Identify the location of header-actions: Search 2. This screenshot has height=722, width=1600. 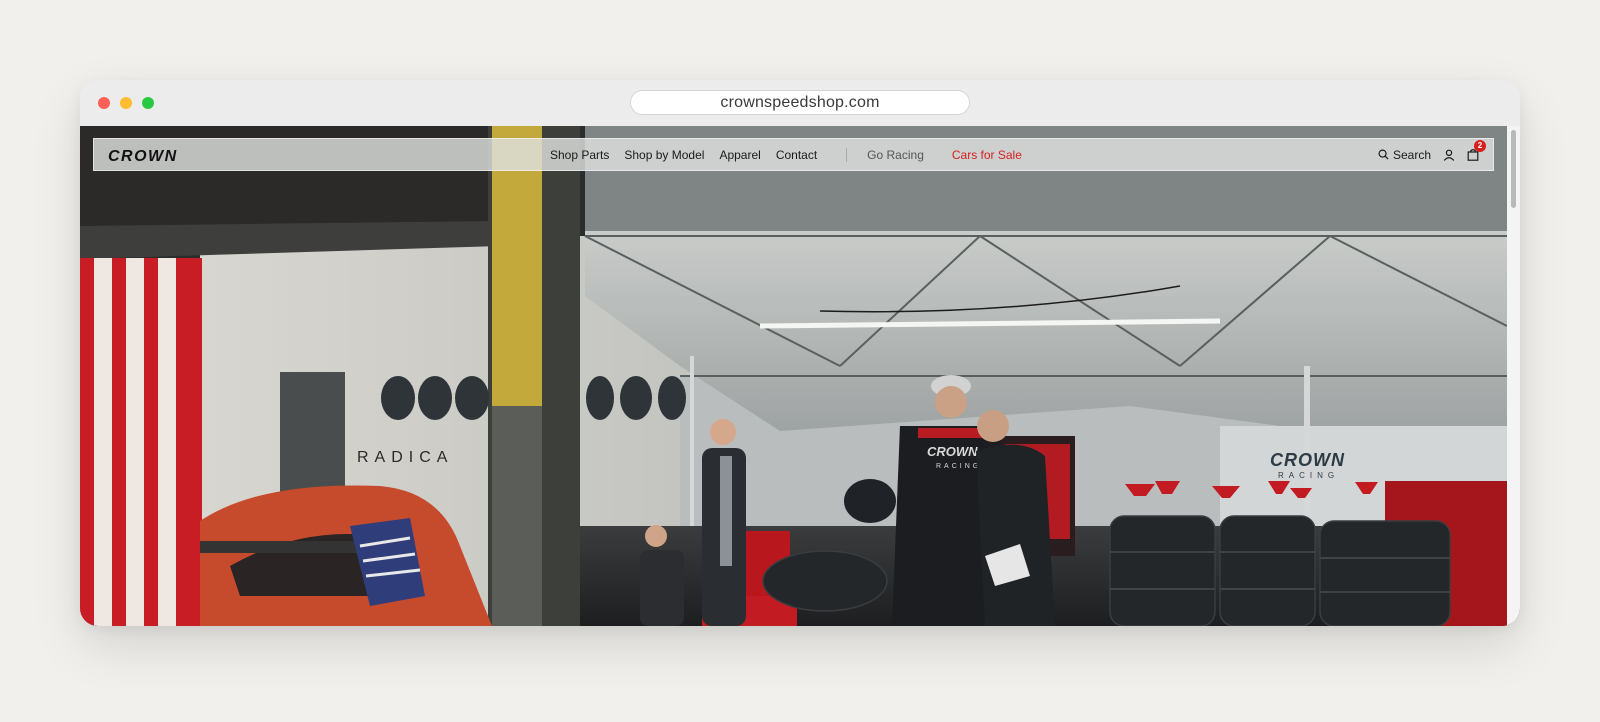
(1432, 154).